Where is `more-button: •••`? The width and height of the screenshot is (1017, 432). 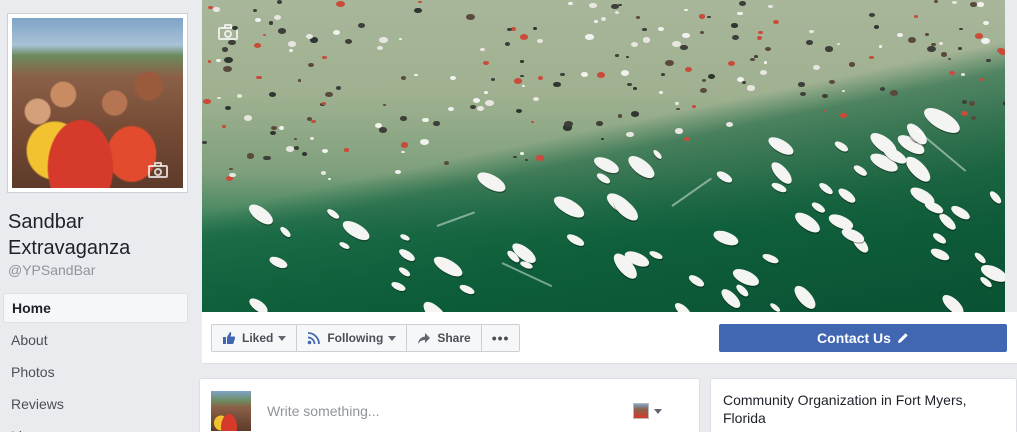 more-button: ••• is located at coordinates (500, 338).